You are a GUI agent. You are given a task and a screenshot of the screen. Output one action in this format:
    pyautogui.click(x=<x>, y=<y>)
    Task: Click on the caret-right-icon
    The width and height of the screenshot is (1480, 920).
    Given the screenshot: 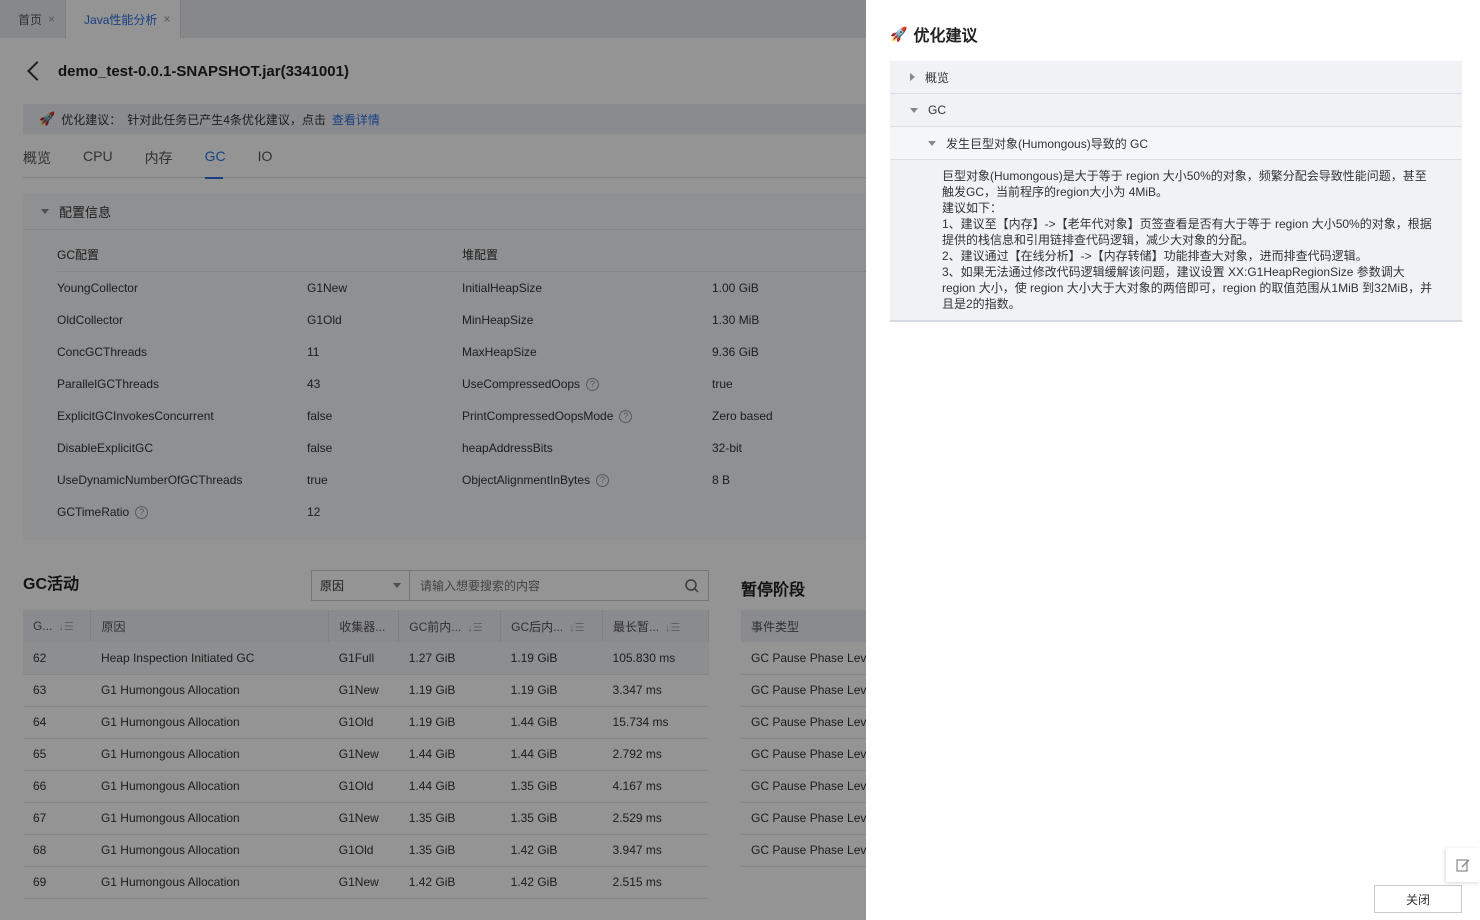 What is the action you would take?
    pyautogui.click(x=912, y=77)
    